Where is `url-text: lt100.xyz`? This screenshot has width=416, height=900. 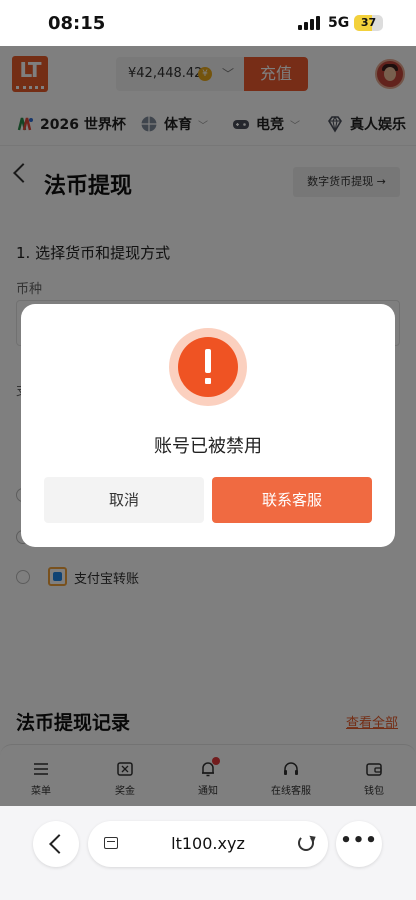
url-text: lt100.xyz is located at coordinates (208, 843).